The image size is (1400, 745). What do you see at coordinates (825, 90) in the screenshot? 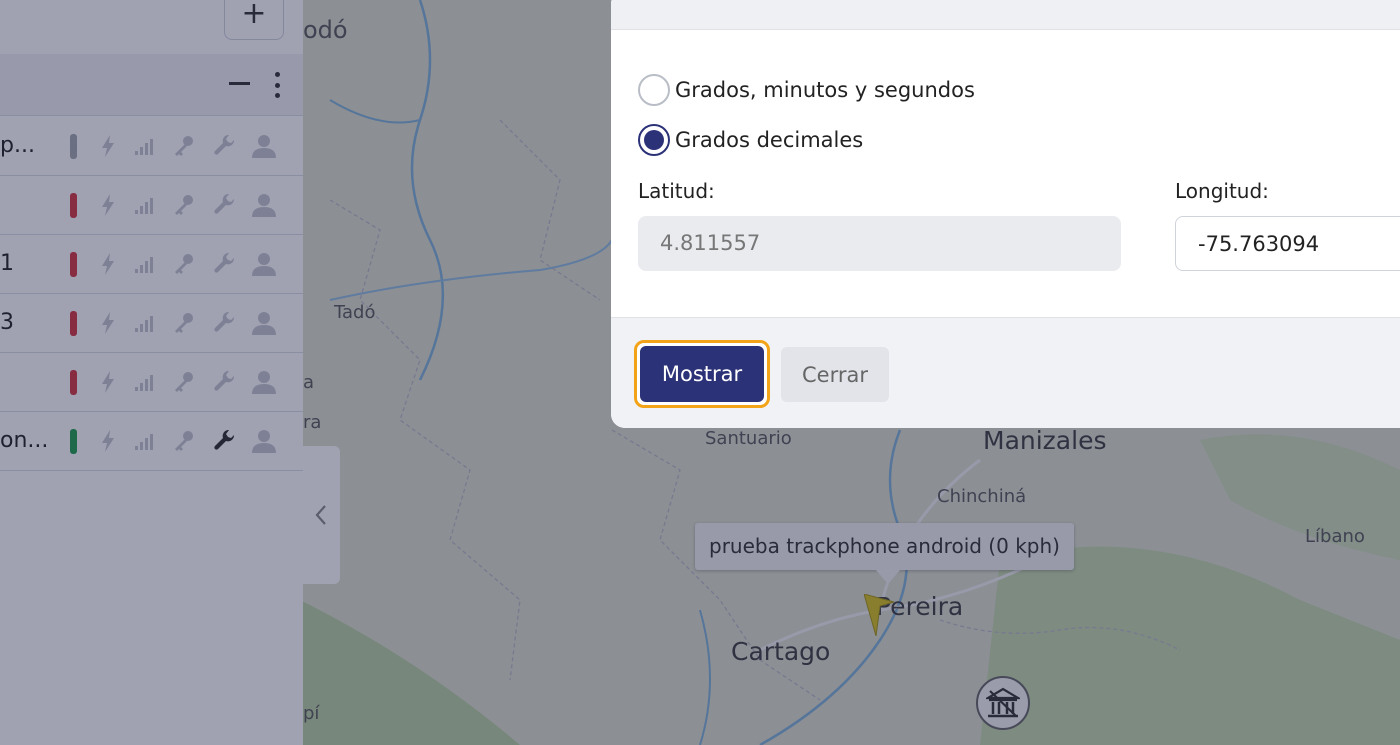
I see `radio-dms-label: Grados, minutos y segundos` at bounding box center [825, 90].